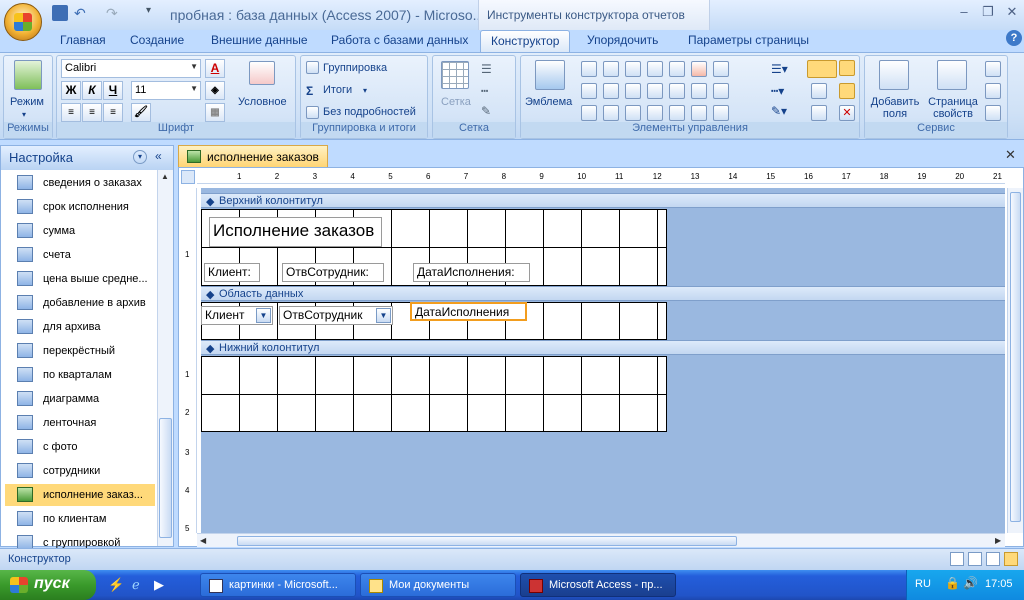  Describe the element at coordinates (589, 113) in the screenshot. I see `control-datetime-icon` at that location.